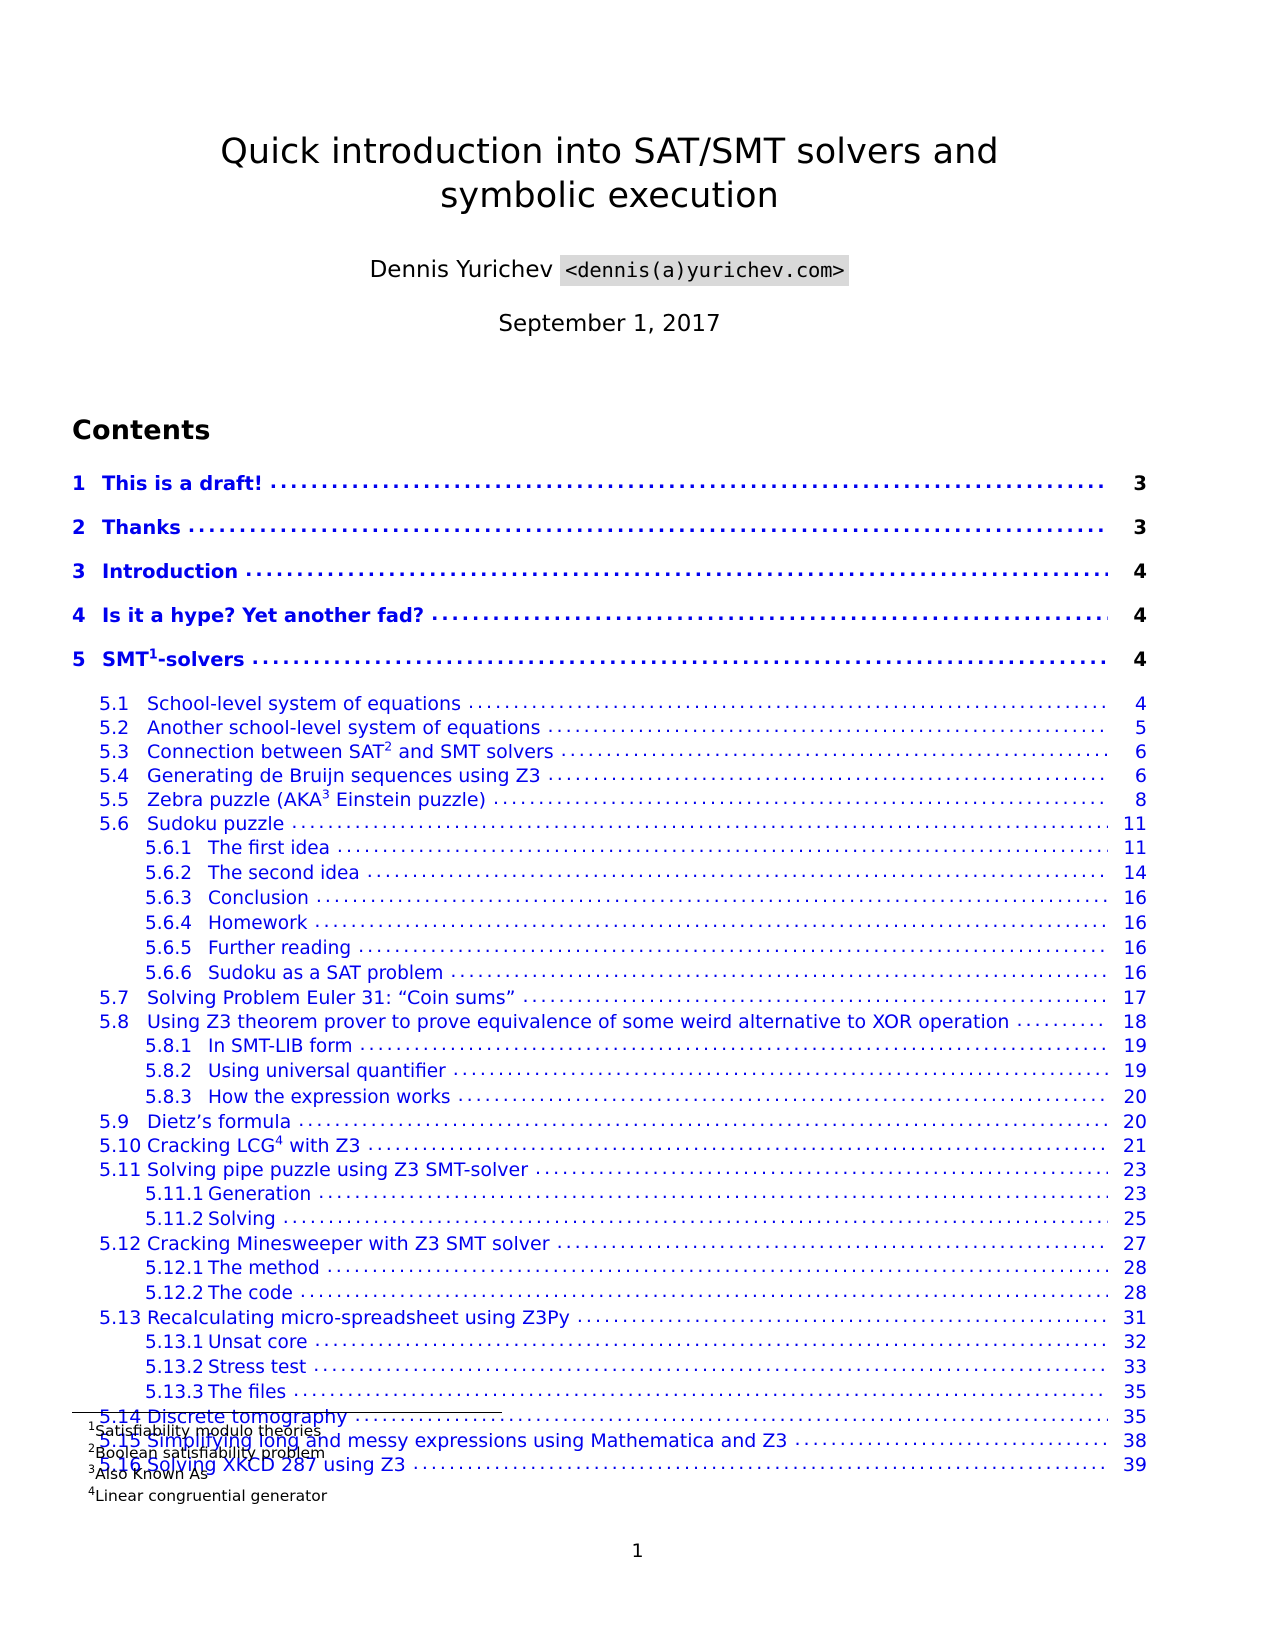  Describe the element at coordinates (169, 1047) in the screenshot. I see `toc-entry-number: 5.8.1` at that location.